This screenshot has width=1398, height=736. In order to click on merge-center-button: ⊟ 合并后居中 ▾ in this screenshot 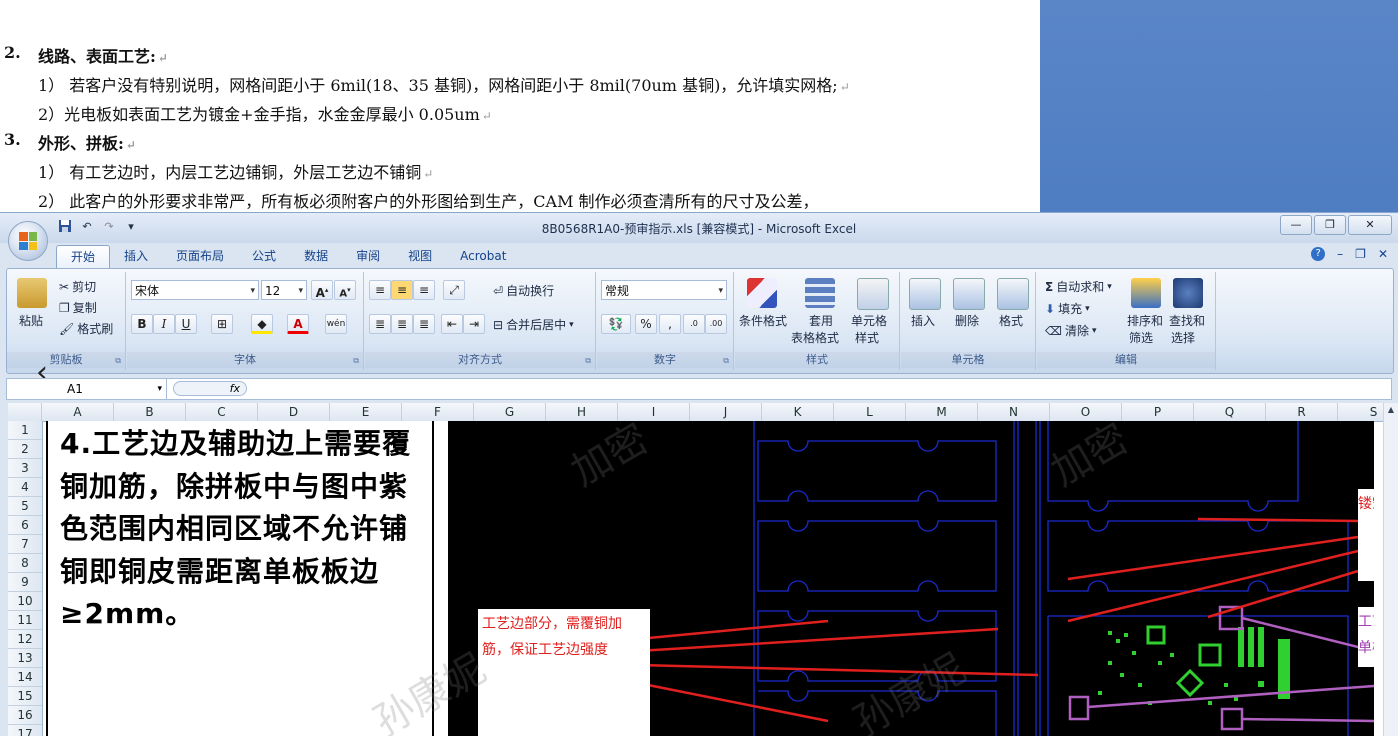, I will do `click(533, 324)`.